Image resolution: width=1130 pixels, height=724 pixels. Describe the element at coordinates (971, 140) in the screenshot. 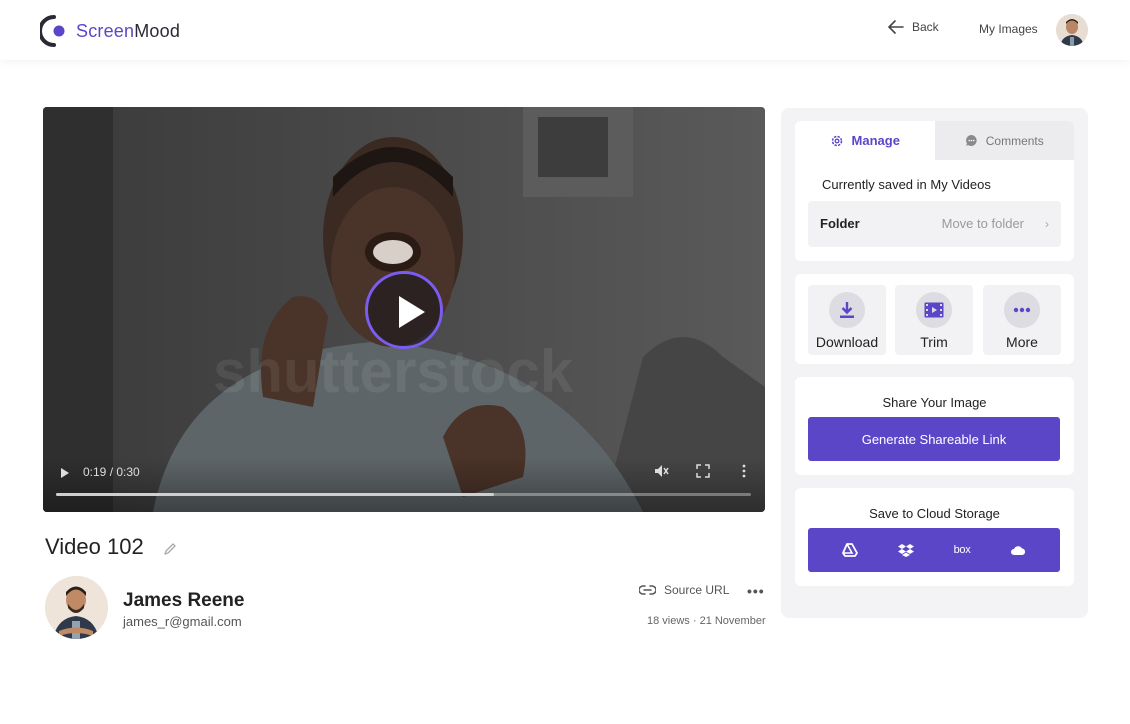

I see `comment-icon` at that location.